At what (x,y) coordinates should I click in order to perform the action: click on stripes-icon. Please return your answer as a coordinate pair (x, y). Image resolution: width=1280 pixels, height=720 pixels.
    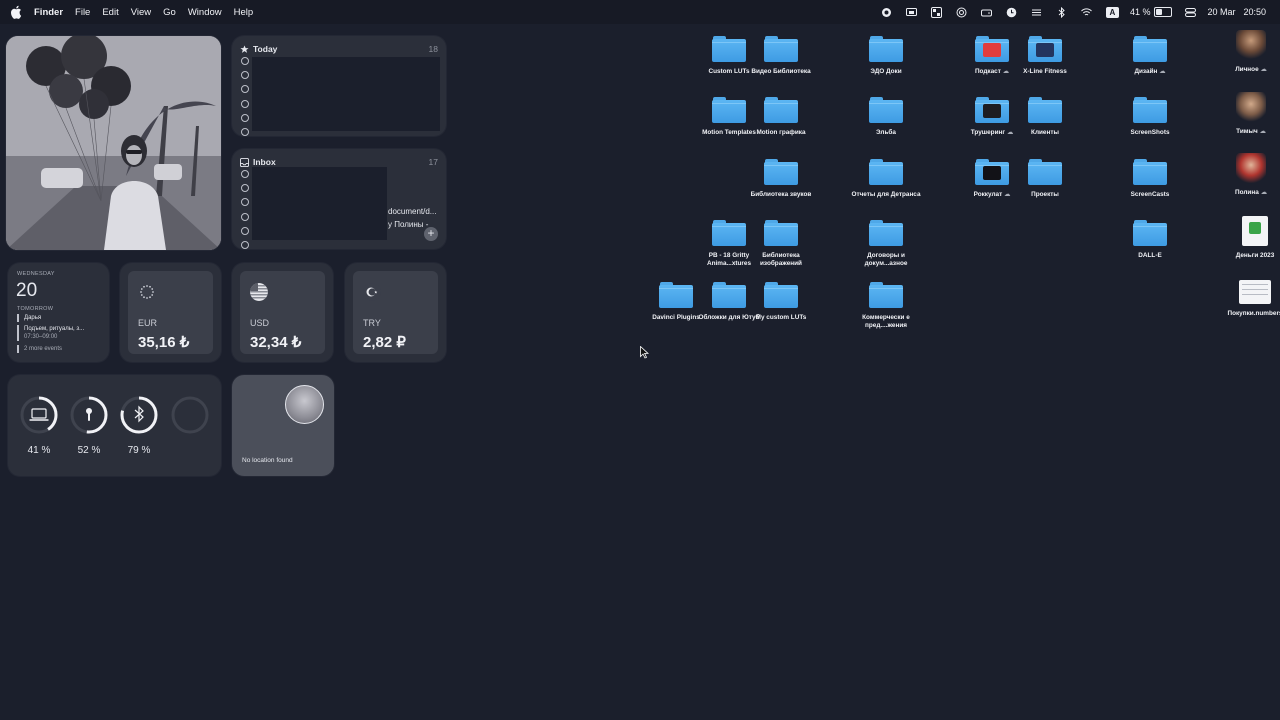
    Looking at the image, I should click on (1036, 12).